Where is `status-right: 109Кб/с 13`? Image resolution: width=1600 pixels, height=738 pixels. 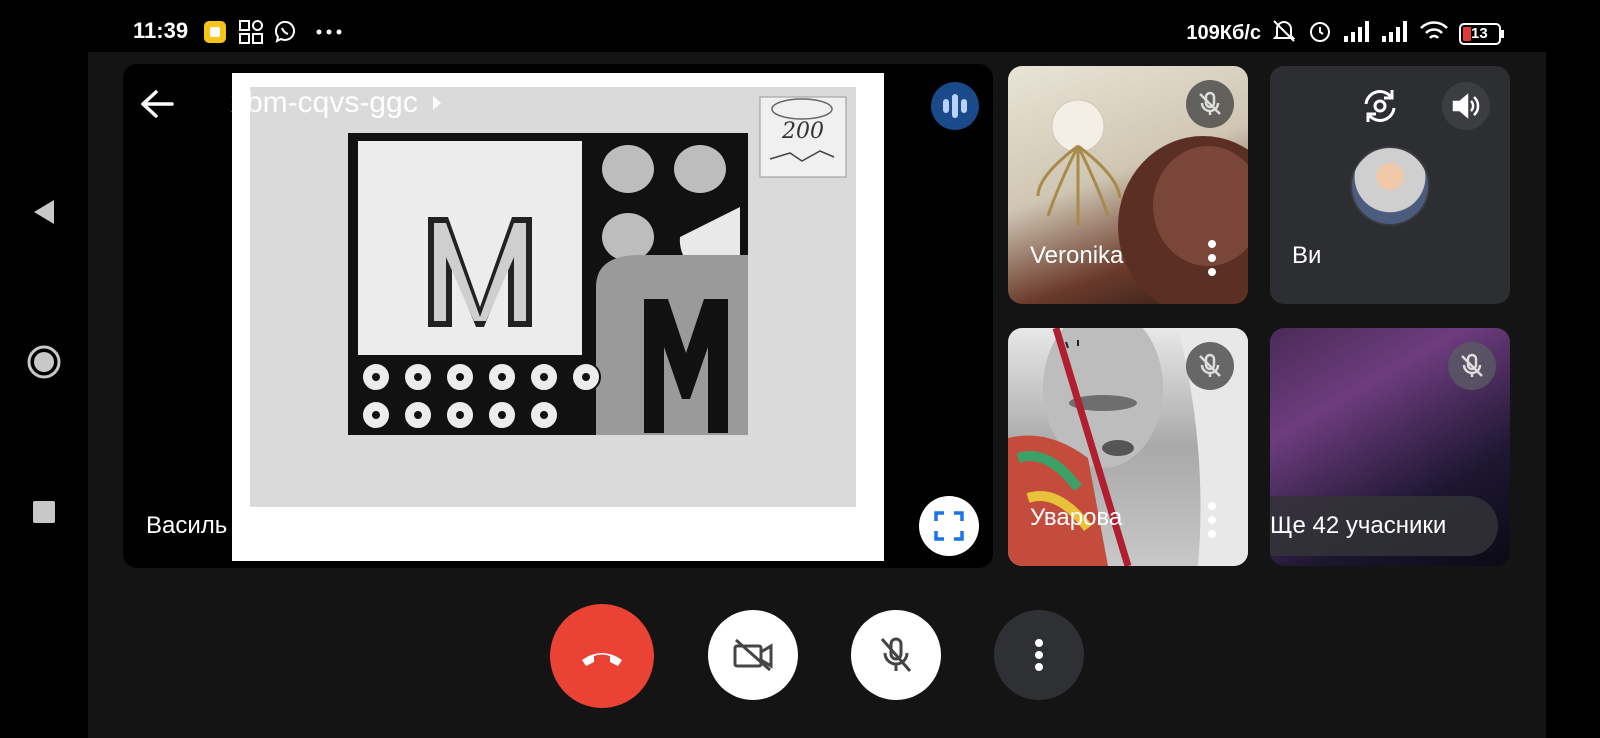
status-right: 109Кб/с 13 is located at coordinates (1345, 33).